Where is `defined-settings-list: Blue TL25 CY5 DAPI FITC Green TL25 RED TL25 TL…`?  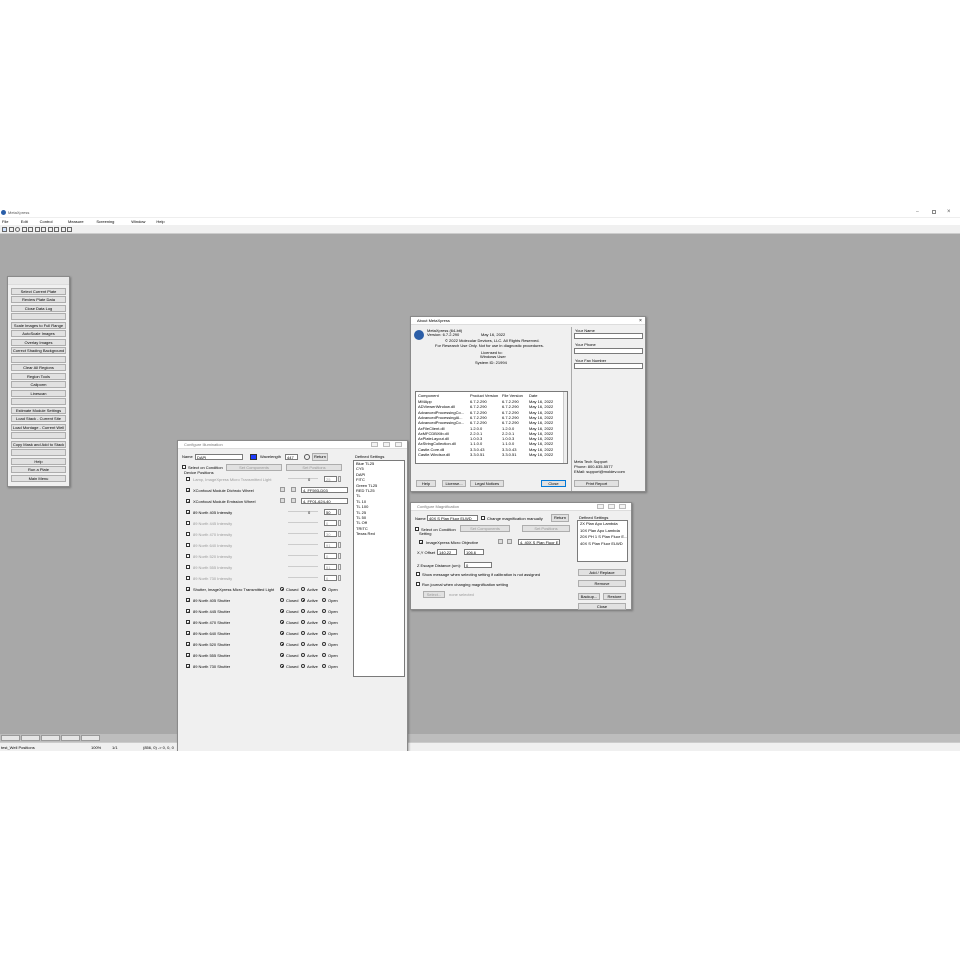
defined-settings-list: Blue TL25 CY5 DAPI FITC Green TL25 RED TL25 TL… is located at coordinates (379, 568).